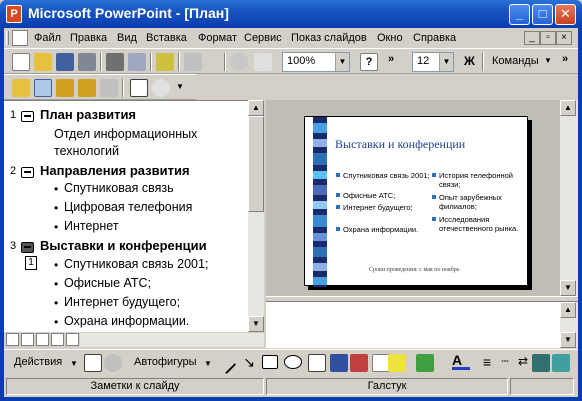 The image size is (582, 401). I want to click on outline-bullet-text: Офисные АТС;, so click(107, 283).